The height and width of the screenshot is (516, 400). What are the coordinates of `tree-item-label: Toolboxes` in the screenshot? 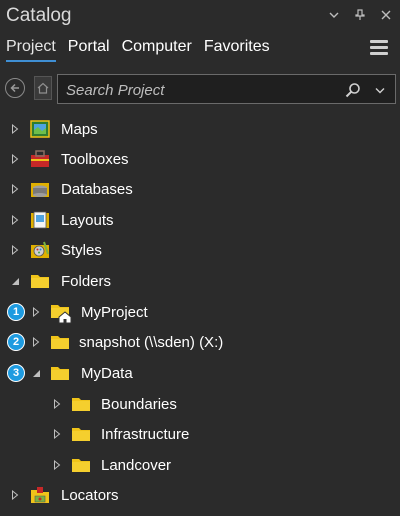 It's located at (95, 159).